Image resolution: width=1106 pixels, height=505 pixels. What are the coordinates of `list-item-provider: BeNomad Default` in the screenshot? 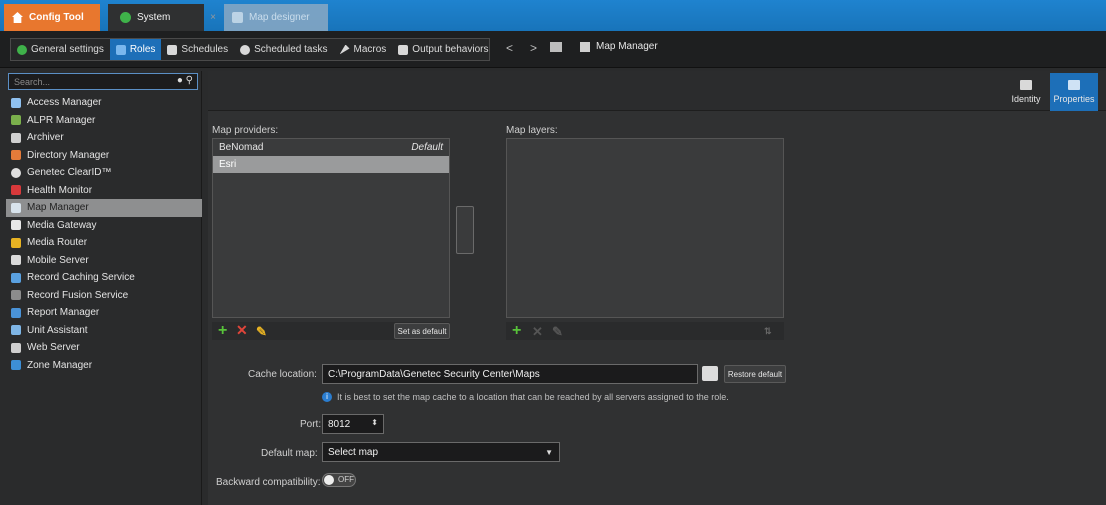 It's located at (331, 147).